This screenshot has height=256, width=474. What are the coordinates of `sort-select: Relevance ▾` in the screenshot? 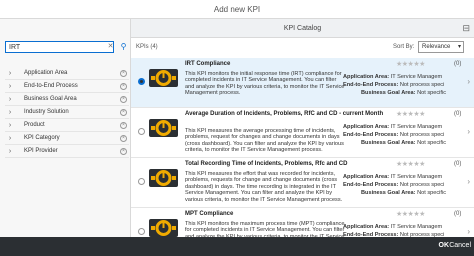 It's located at (441, 47).